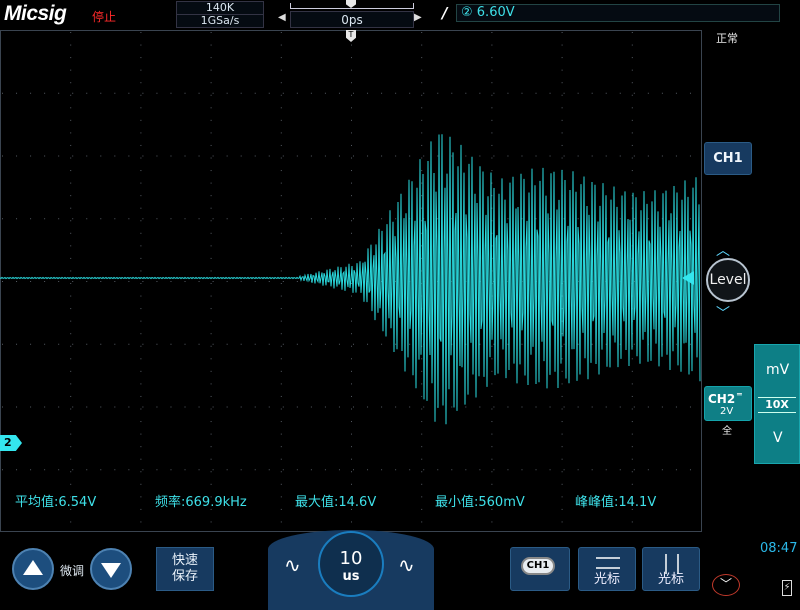 The image size is (800, 610). What do you see at coordinates (723, 250) in the screenshot?
I see `level-up-icon: ︿` at bounding box center [723, 250].